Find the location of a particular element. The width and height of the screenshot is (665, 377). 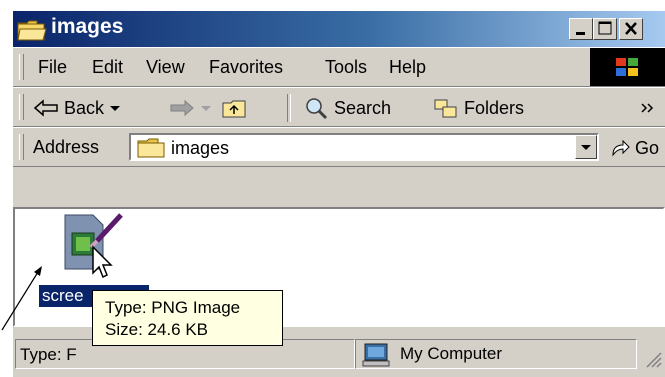

up-folder-icon is located at coordinates (234, 109).